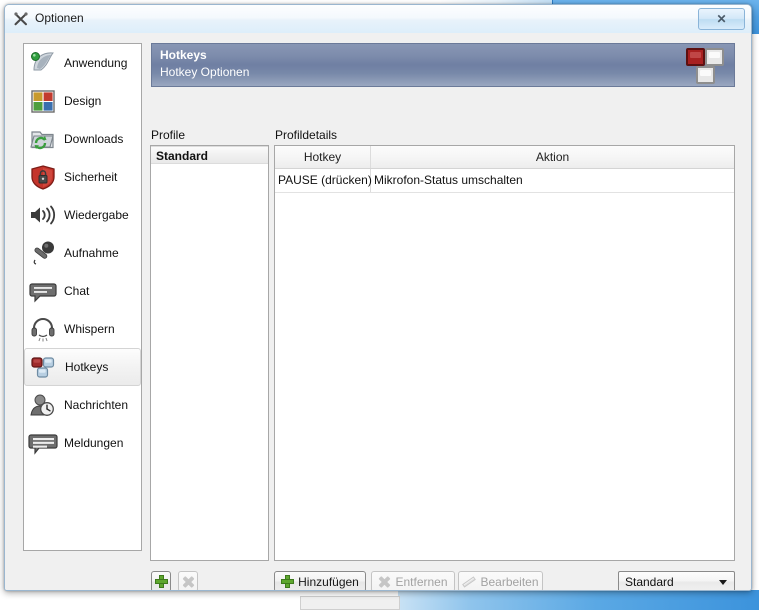 The height and width of the screenshot is (610, 759). Describe the element at coordinates (578, 600) in the screenshot. I see `background-taskbar-strip` at that location.